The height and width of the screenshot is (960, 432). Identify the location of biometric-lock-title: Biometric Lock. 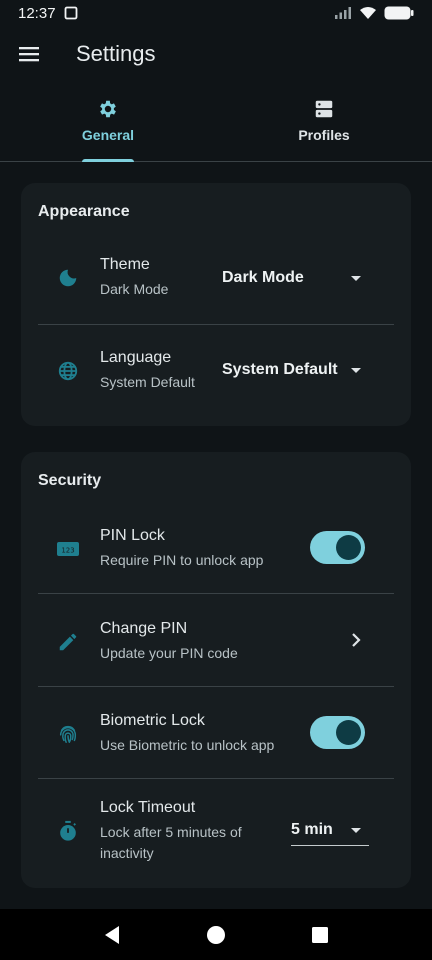
(152, 720).